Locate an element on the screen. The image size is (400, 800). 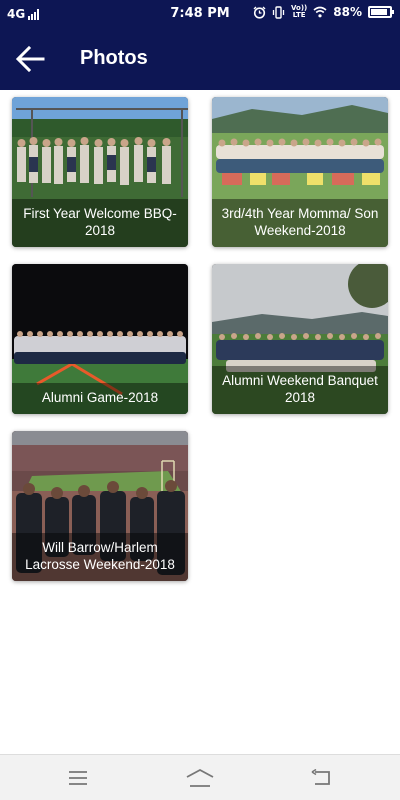
album-title: Alumni Weekend Banquet 2018 is located at coordinates (300, 390).